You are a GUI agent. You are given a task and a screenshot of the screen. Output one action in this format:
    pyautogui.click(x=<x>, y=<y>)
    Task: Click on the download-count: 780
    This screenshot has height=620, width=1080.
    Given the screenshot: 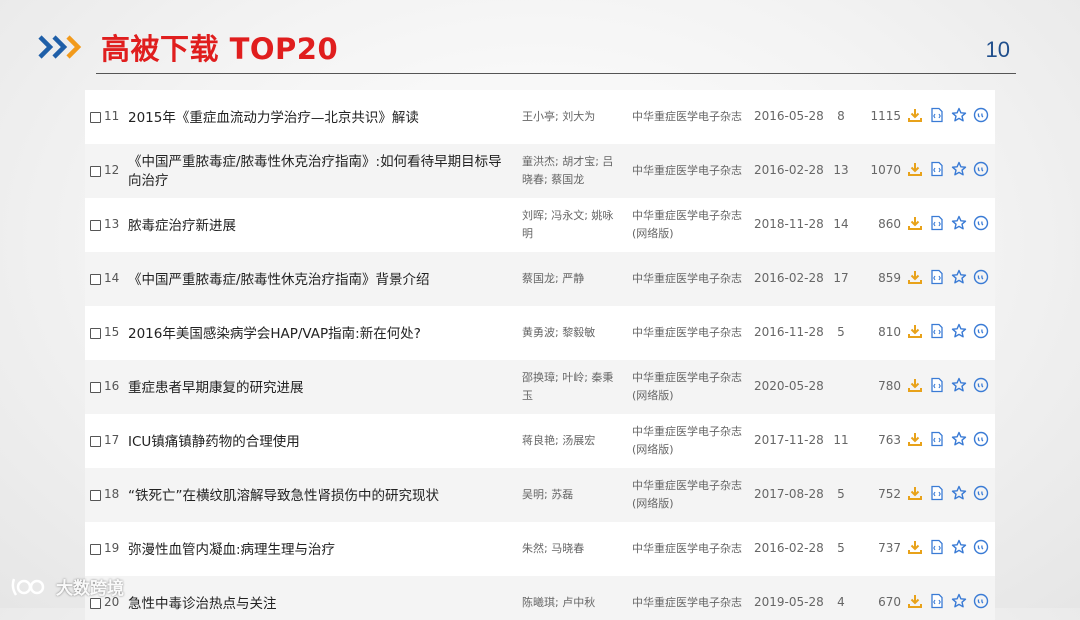 What is the action you would take?
    pyautogui.click(x=889, y=386)
    